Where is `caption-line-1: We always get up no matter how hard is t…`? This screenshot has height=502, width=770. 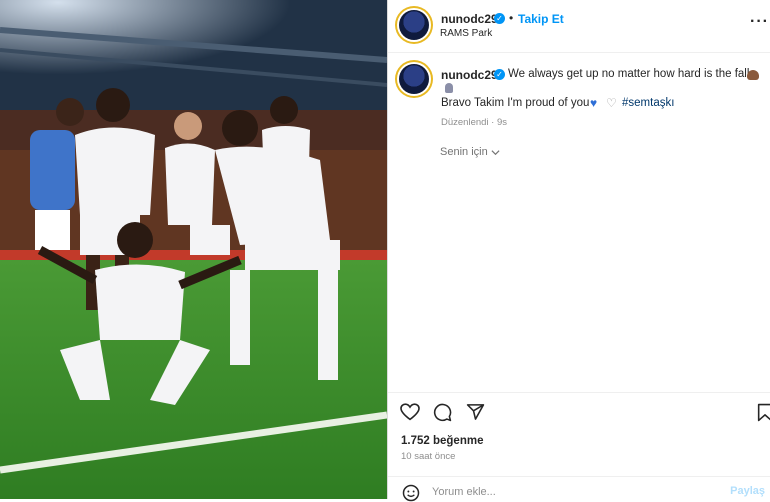 caption-line-1: We always get up no matter how hard is t… is located at coordinates (629, 74).